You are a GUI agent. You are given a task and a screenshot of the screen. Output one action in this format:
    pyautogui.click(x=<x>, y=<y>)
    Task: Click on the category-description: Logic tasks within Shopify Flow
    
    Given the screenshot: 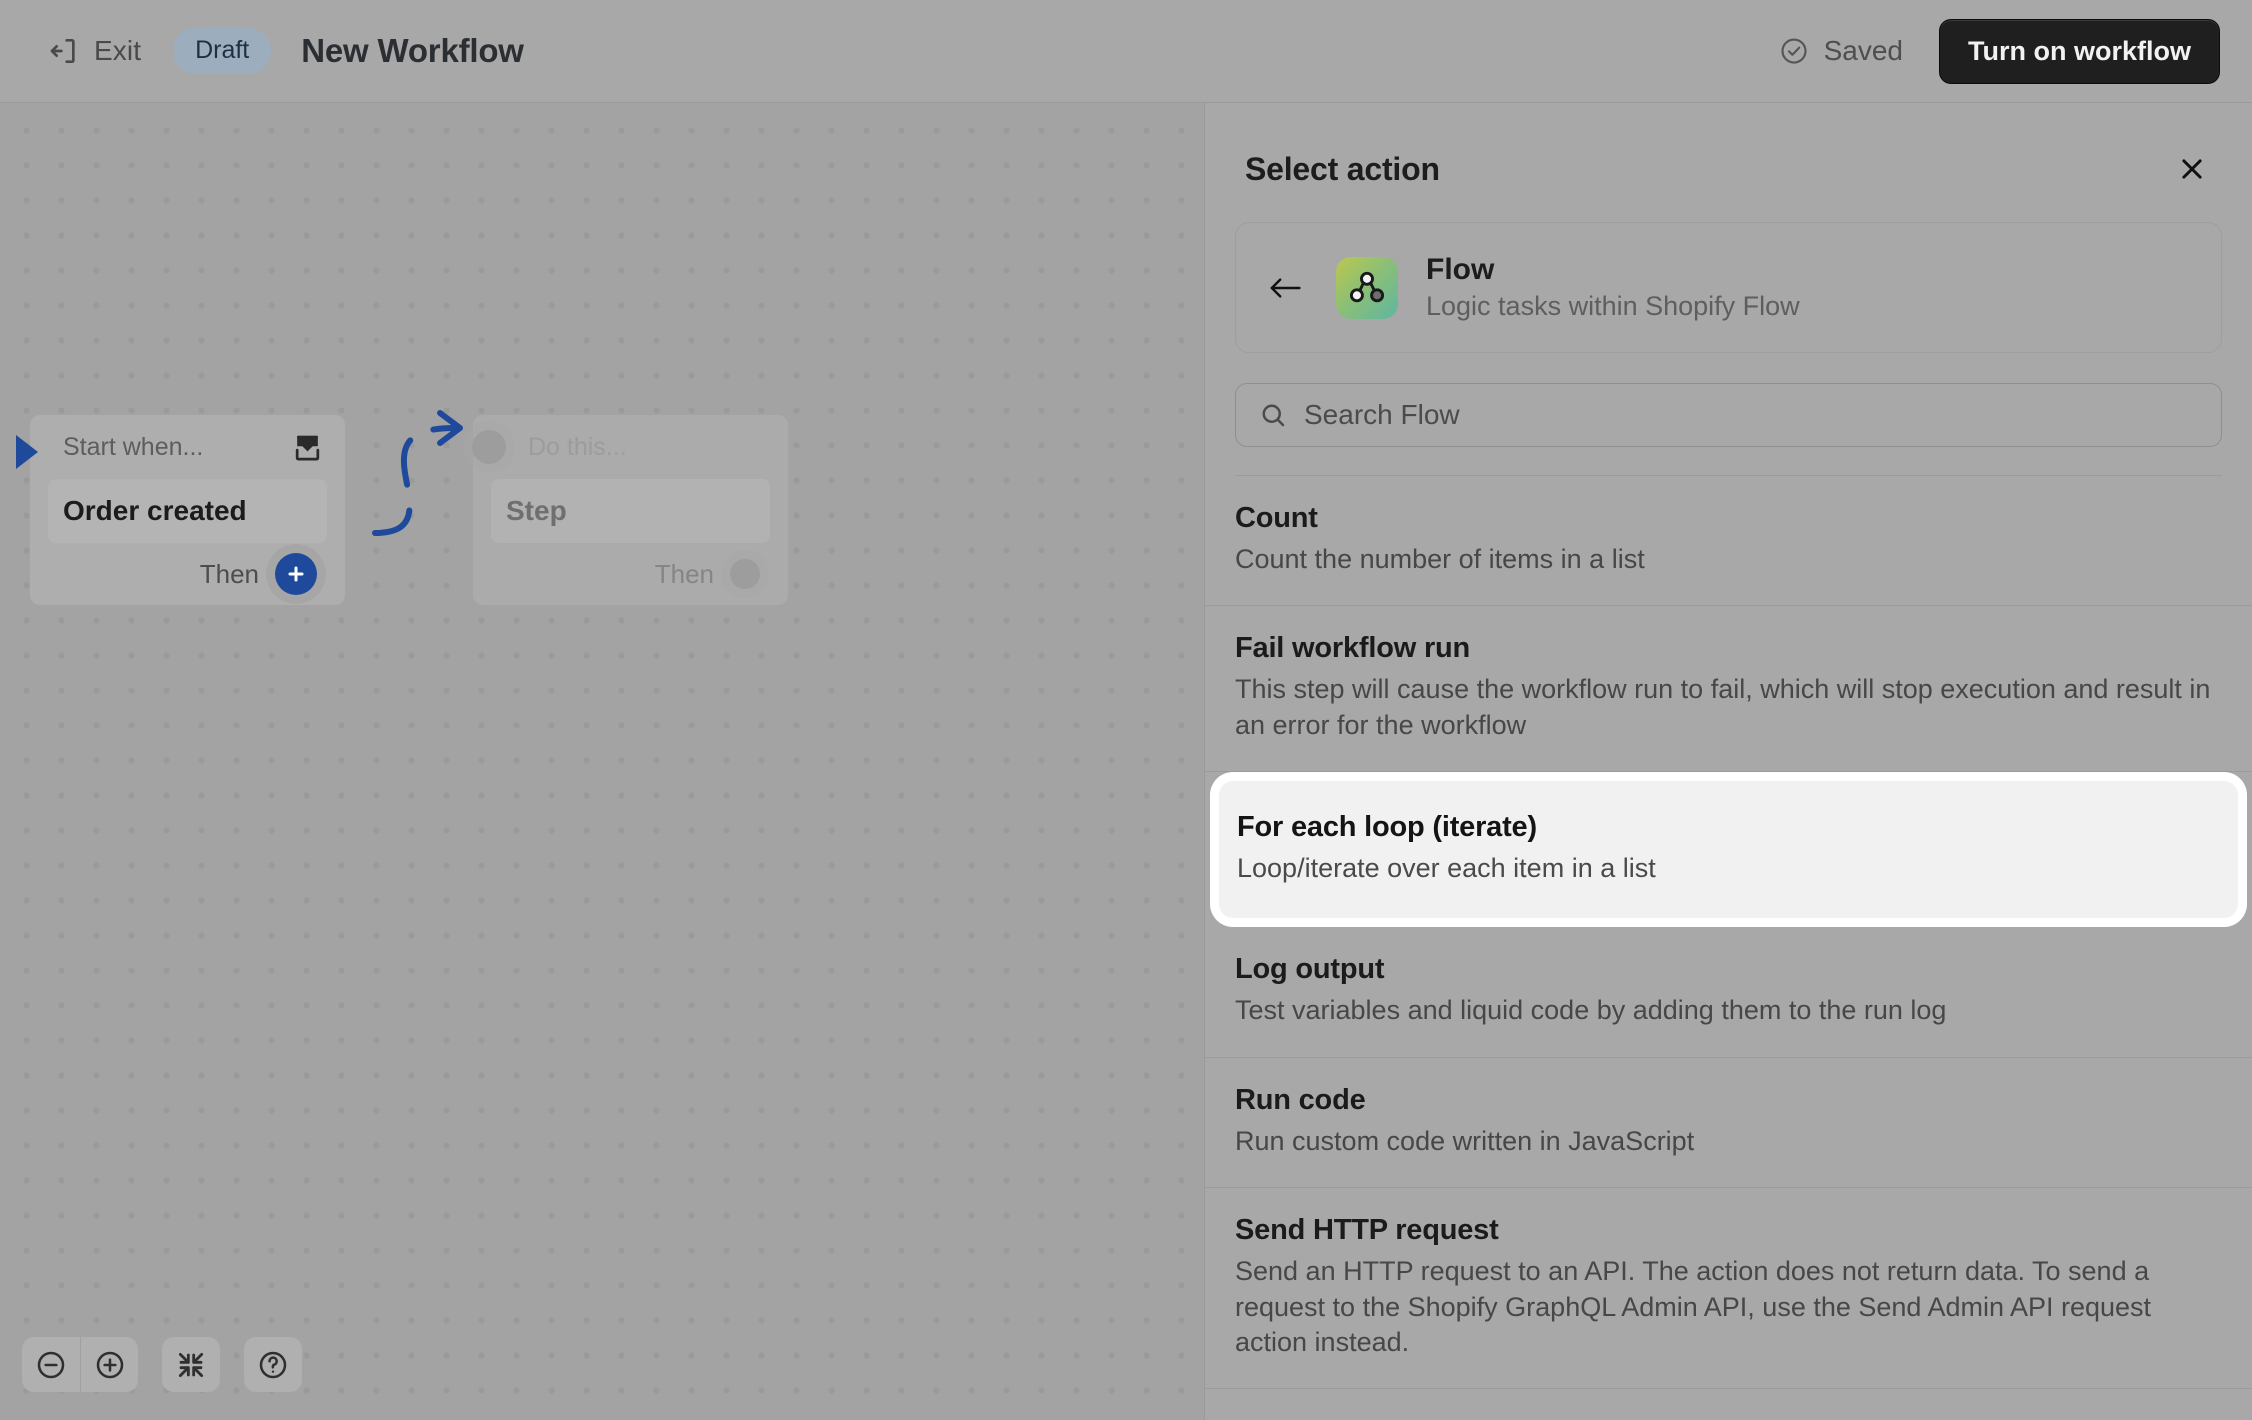 What is the action you would take?
    pyautogui.click(x=1613, y=306)
    